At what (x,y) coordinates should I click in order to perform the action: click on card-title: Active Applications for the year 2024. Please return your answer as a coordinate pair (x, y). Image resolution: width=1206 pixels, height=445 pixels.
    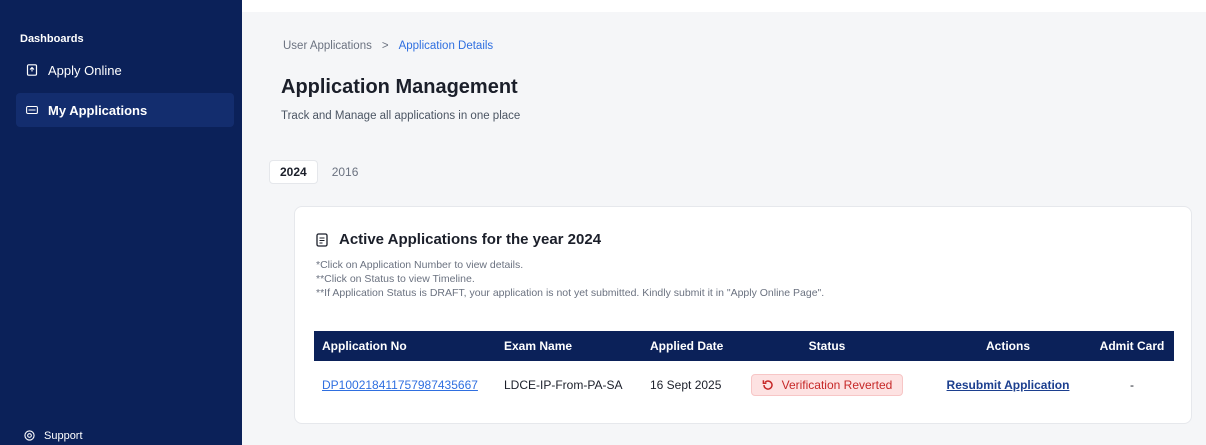
    Looking at the image, I should click on (458, 239).